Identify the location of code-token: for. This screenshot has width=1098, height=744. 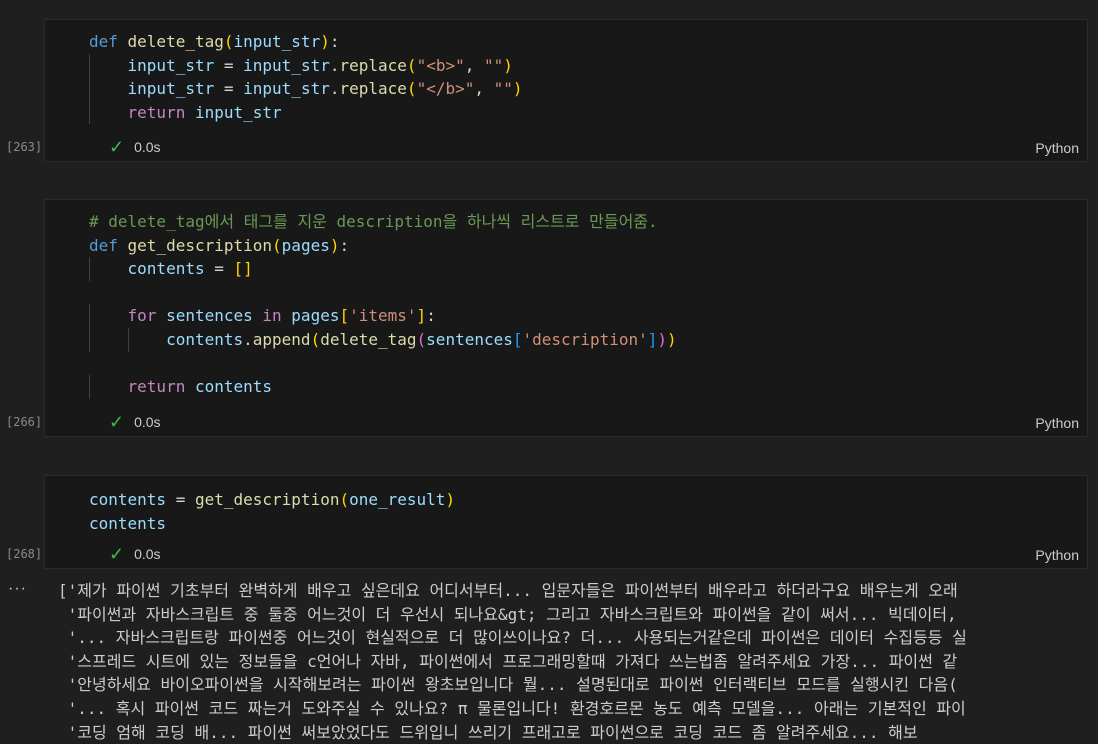
(147, 316).